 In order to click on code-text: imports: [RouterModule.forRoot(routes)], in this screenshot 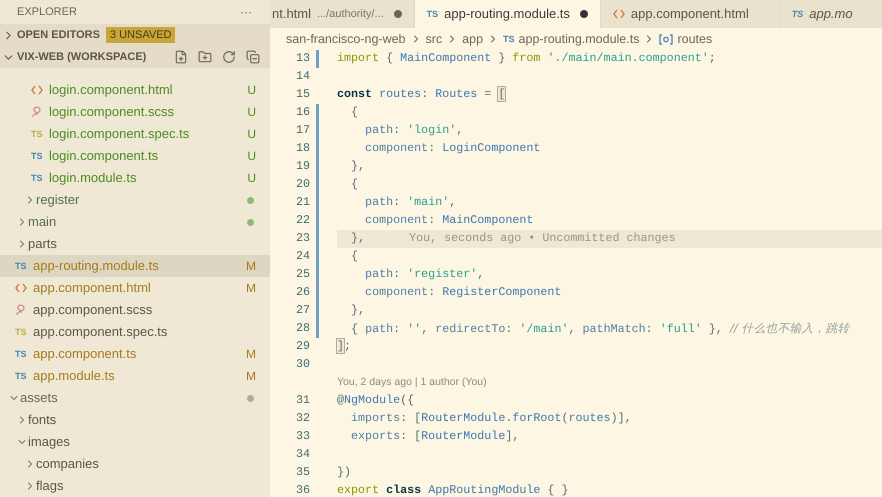, I will do `click(491, 419)`.